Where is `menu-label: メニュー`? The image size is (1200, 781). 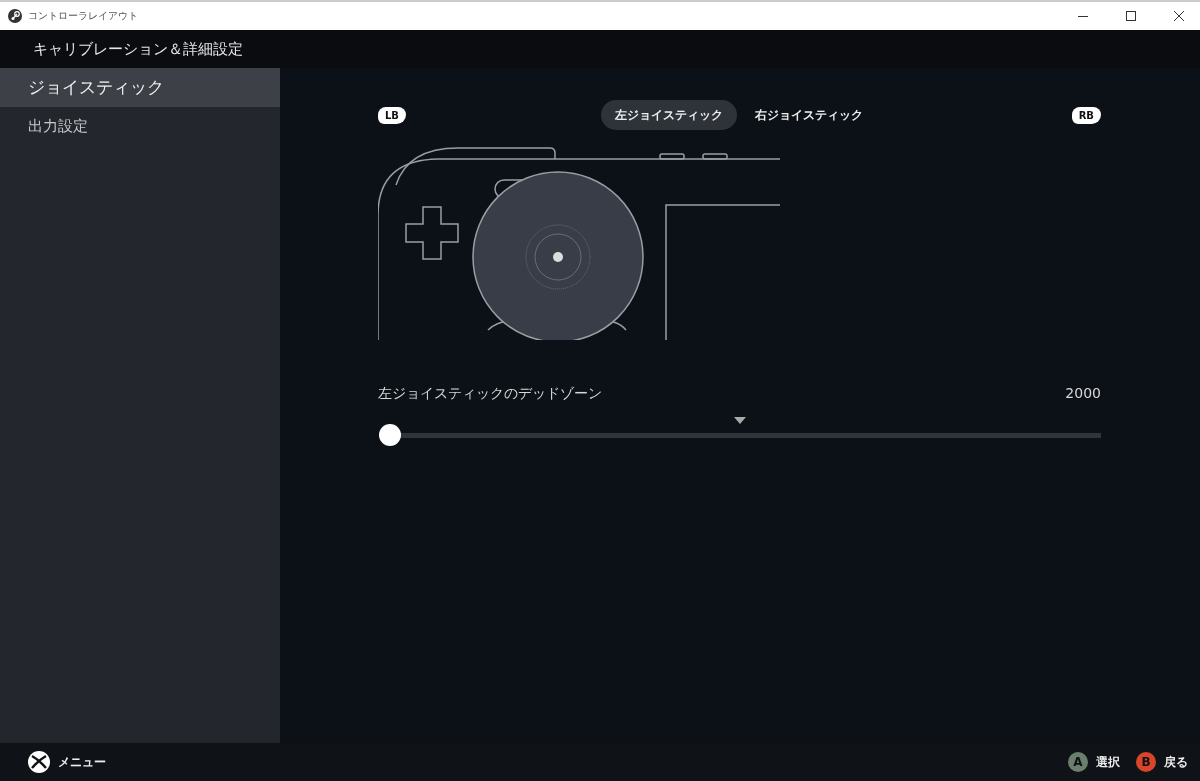 menu-label: メニュー is located at coordinates (82, 762).